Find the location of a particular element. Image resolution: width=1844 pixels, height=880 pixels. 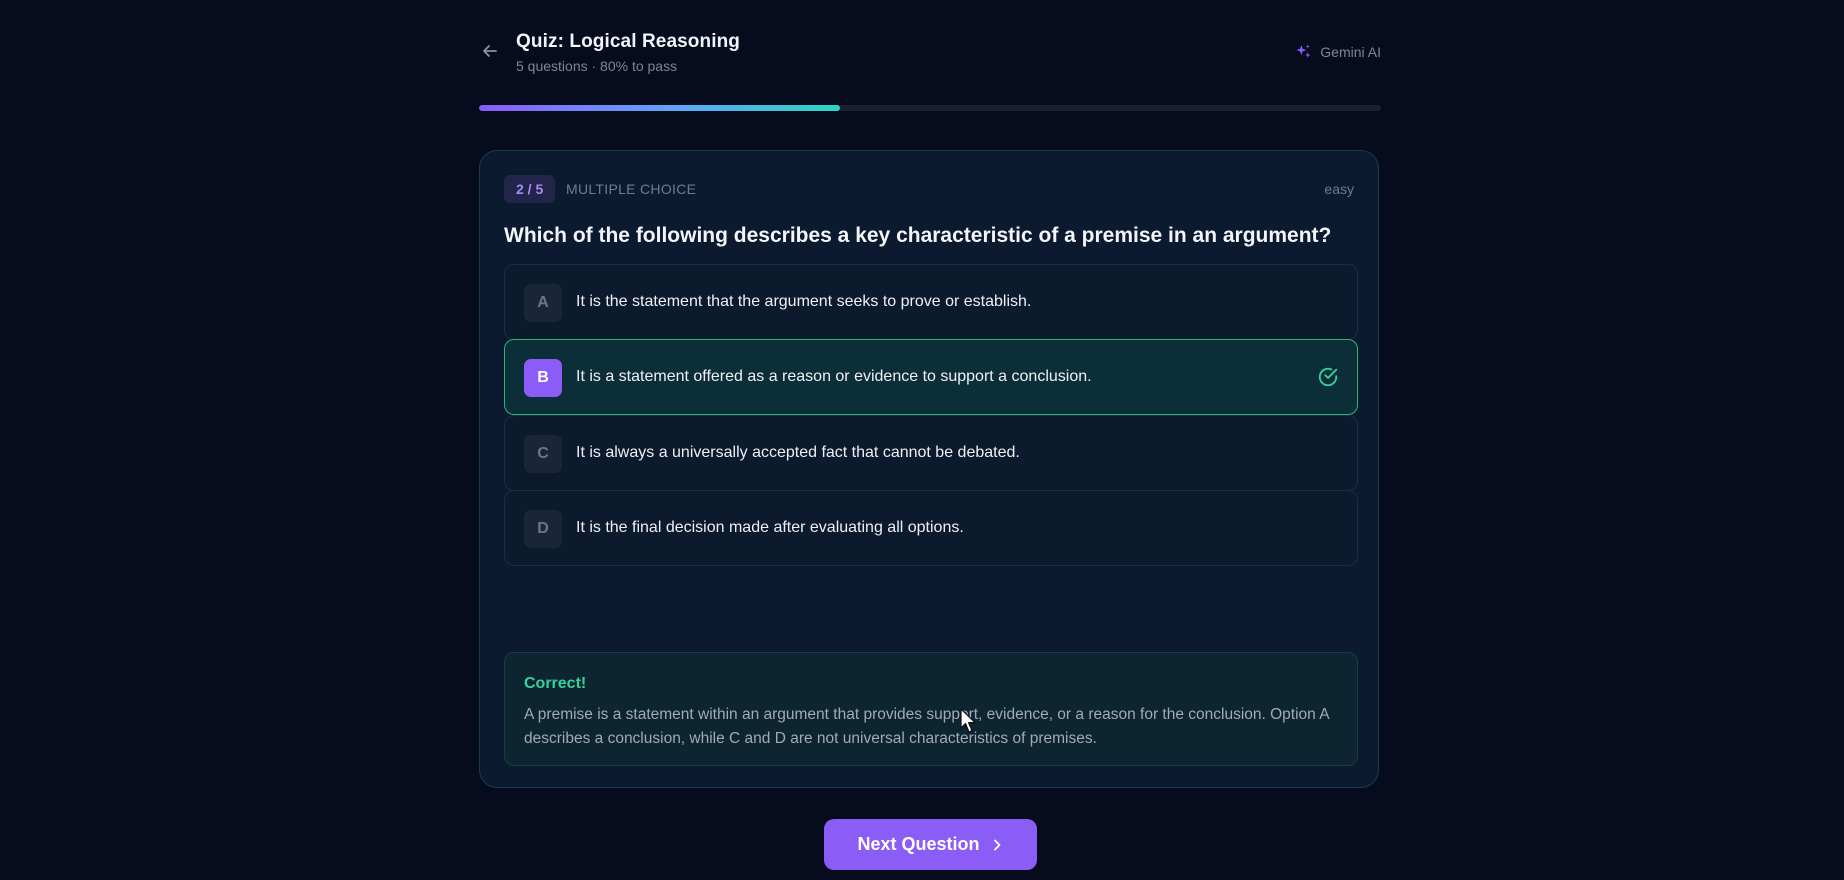

option-letter: D is located at coordinates (543, 529).